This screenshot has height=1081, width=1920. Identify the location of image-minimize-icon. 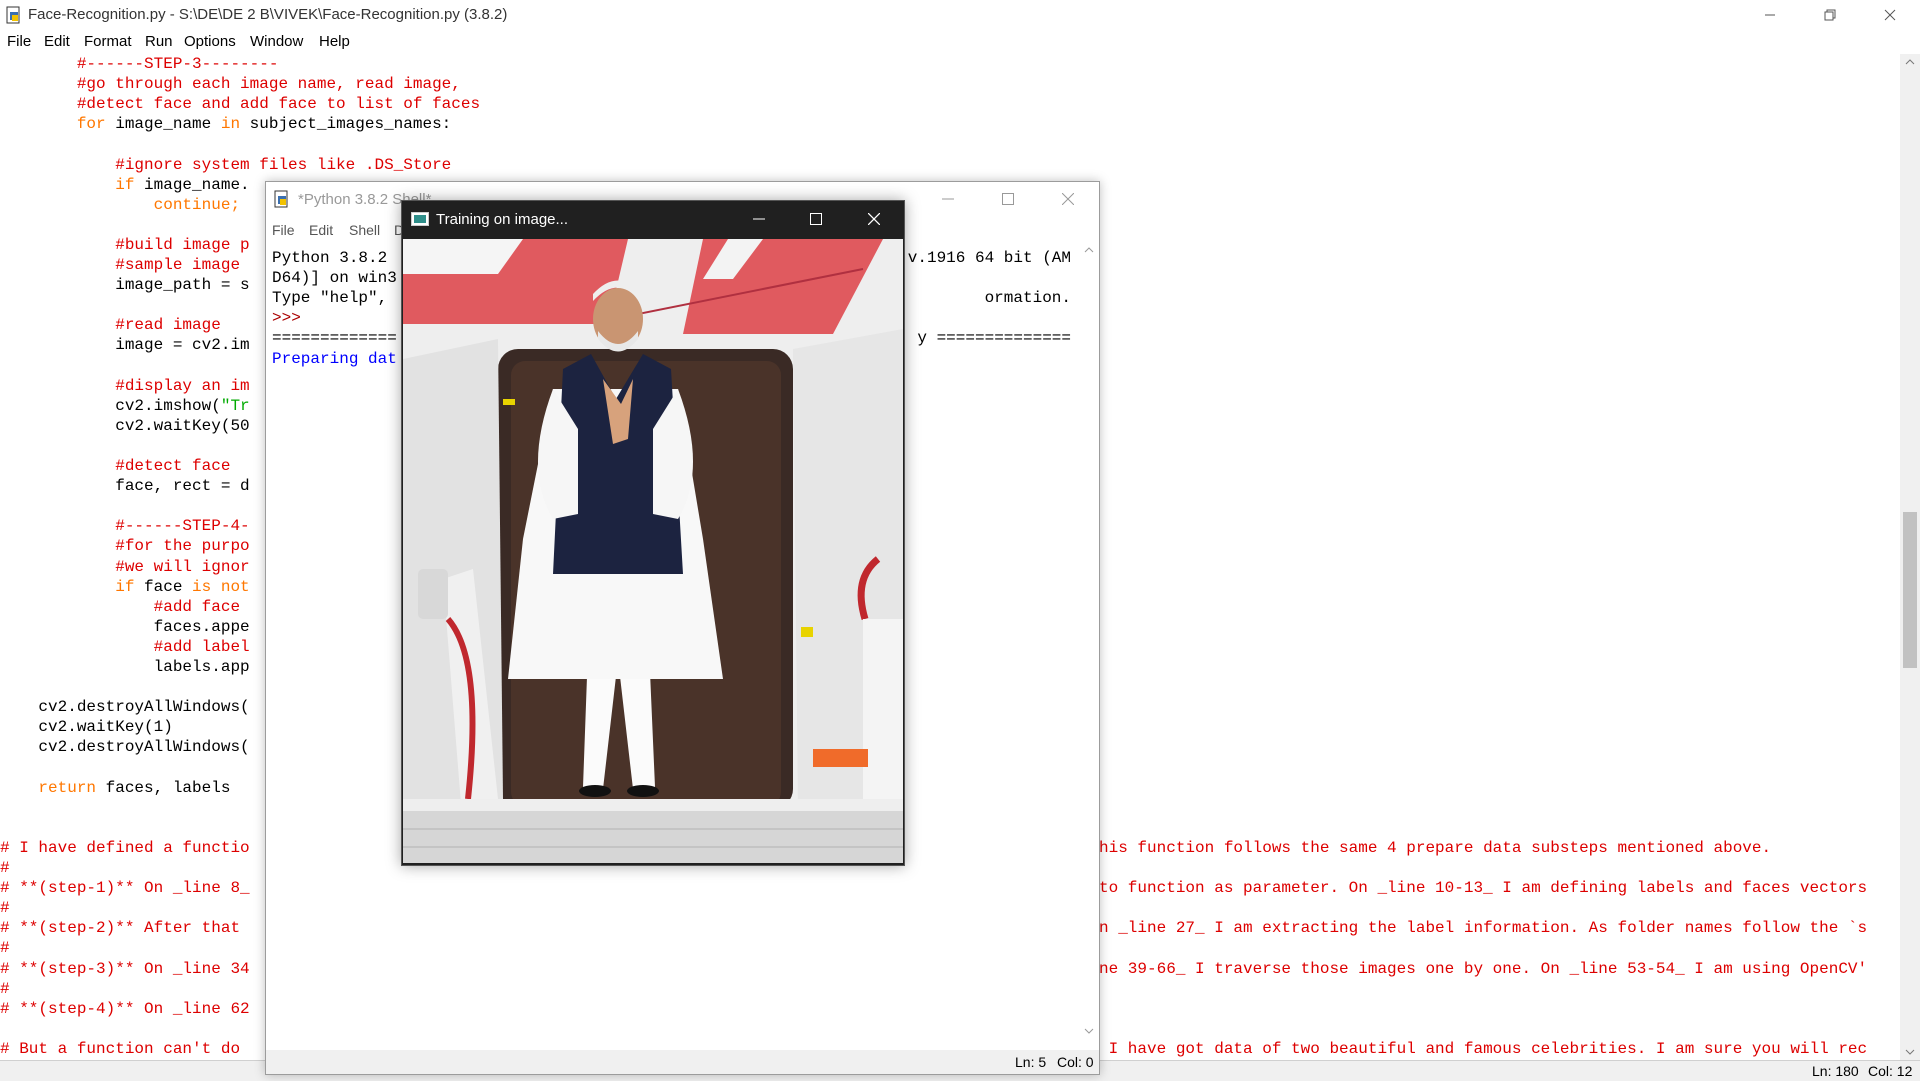
(759, 219).